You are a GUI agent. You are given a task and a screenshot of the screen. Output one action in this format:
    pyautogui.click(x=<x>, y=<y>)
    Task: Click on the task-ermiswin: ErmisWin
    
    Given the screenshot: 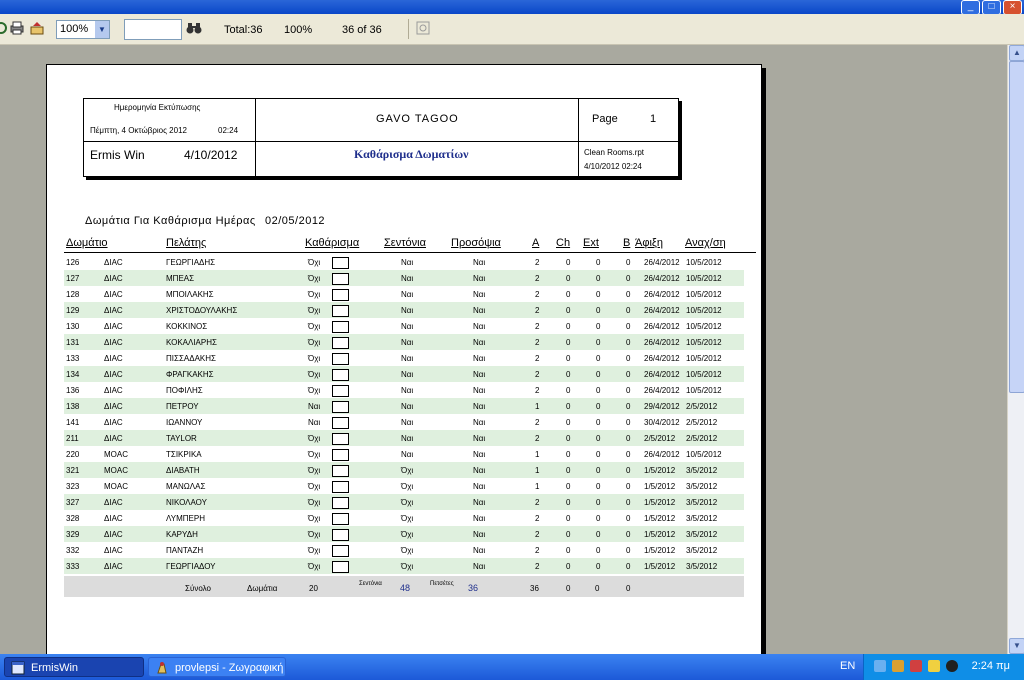 What is the action you would take?
    pyautogui.click(x=74, y=667)
    